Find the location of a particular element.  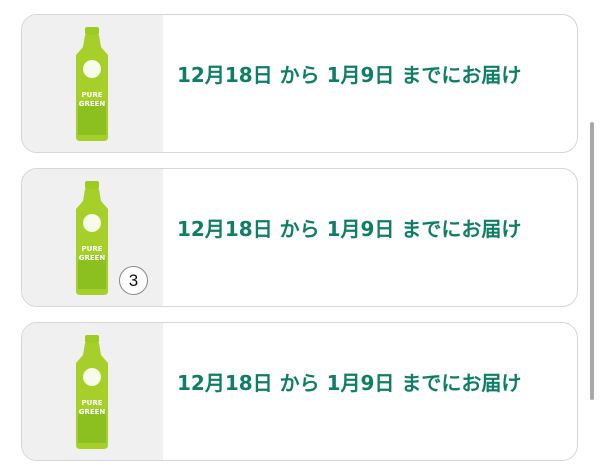

vertical-scrollbar is located at coordinates (592, 261).